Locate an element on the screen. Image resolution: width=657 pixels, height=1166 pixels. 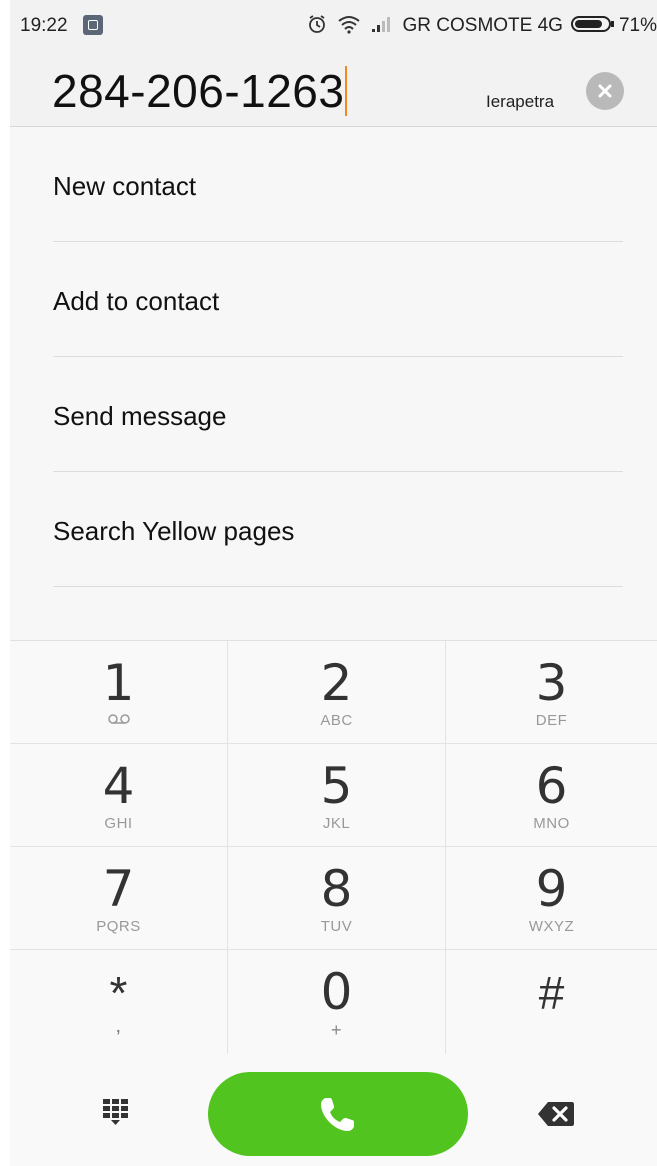
key-letters: , is located at coordinates (118, 1026).